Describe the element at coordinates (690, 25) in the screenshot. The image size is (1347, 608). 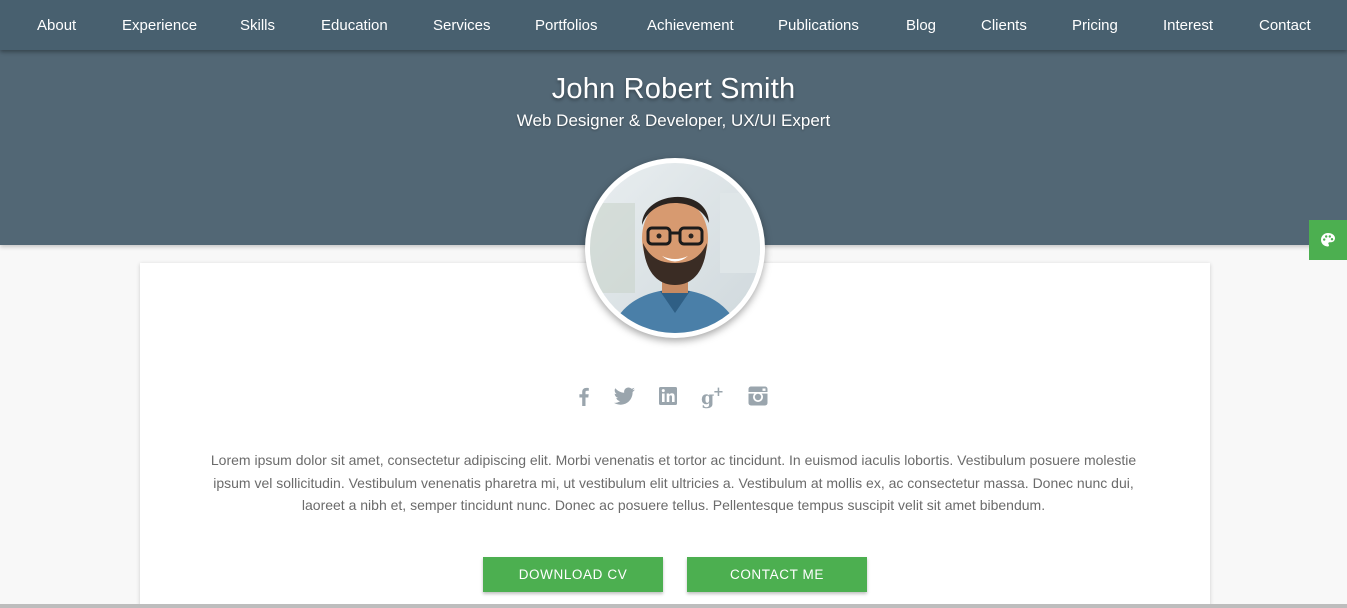
I see `nav-item-achievement: Achievement` at that location.